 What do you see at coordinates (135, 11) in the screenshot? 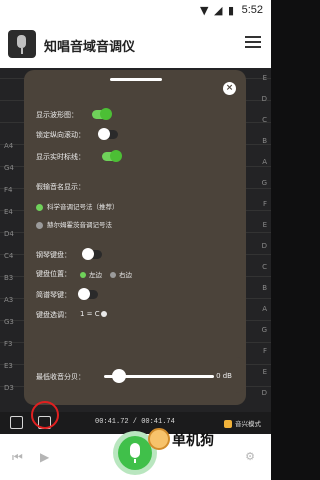
I see `status-bar: ▼ ◢ ▮ 5:52` at bounding box center [135, 11].